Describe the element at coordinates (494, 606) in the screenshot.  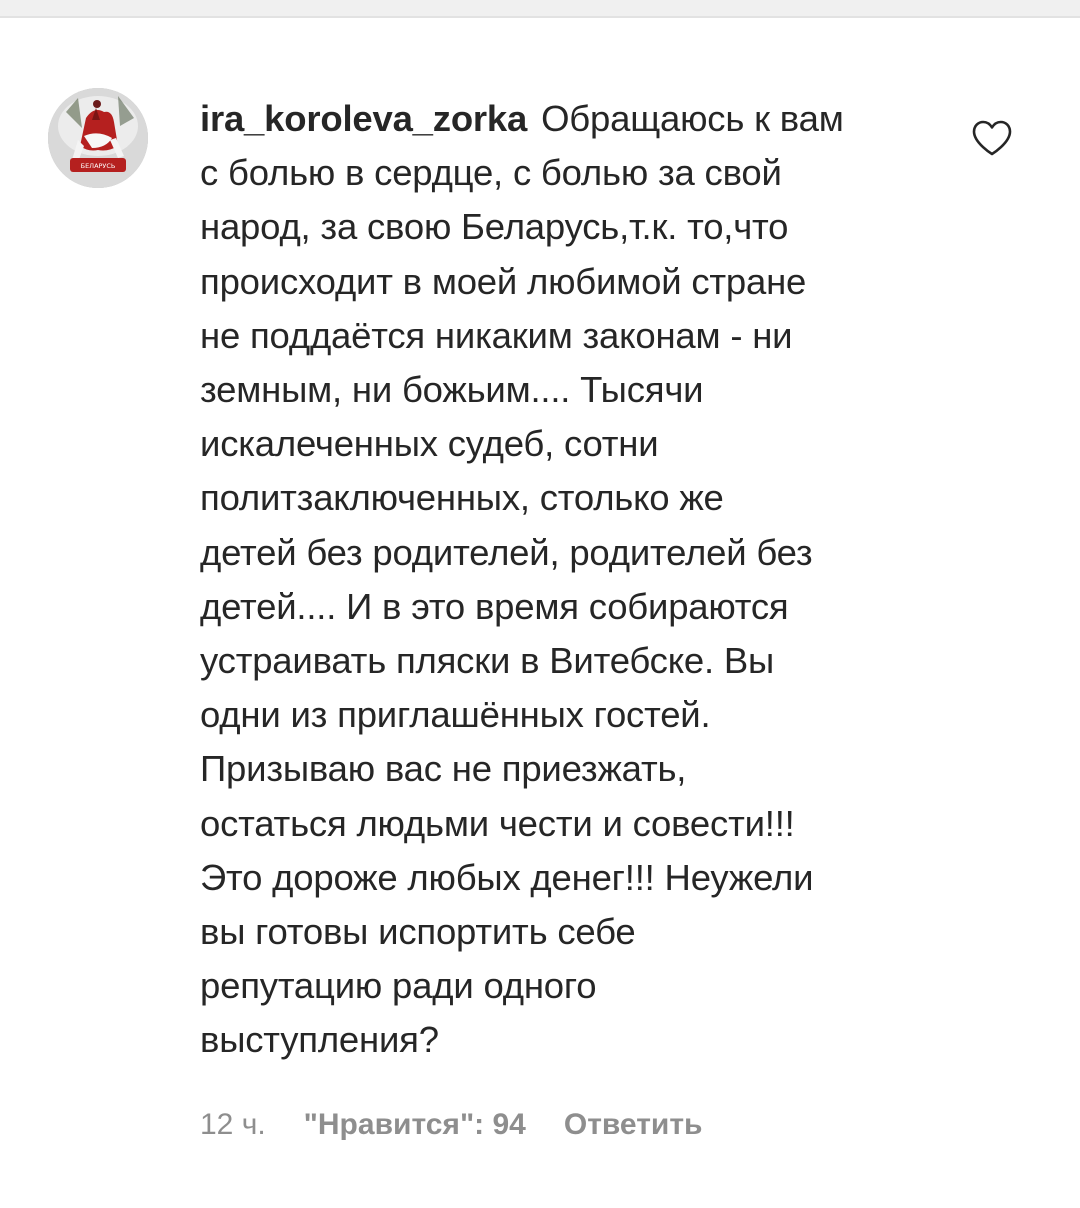
I see `comment-line: детей.... И в это время собираются` at that location.